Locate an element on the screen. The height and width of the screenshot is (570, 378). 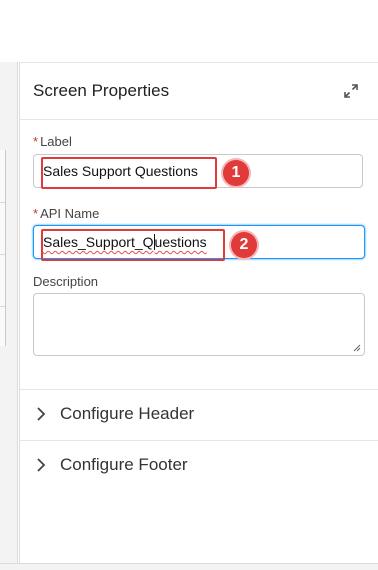
api-name-input-value: Sales_Support_Questions is located at coordinates (125, 242).